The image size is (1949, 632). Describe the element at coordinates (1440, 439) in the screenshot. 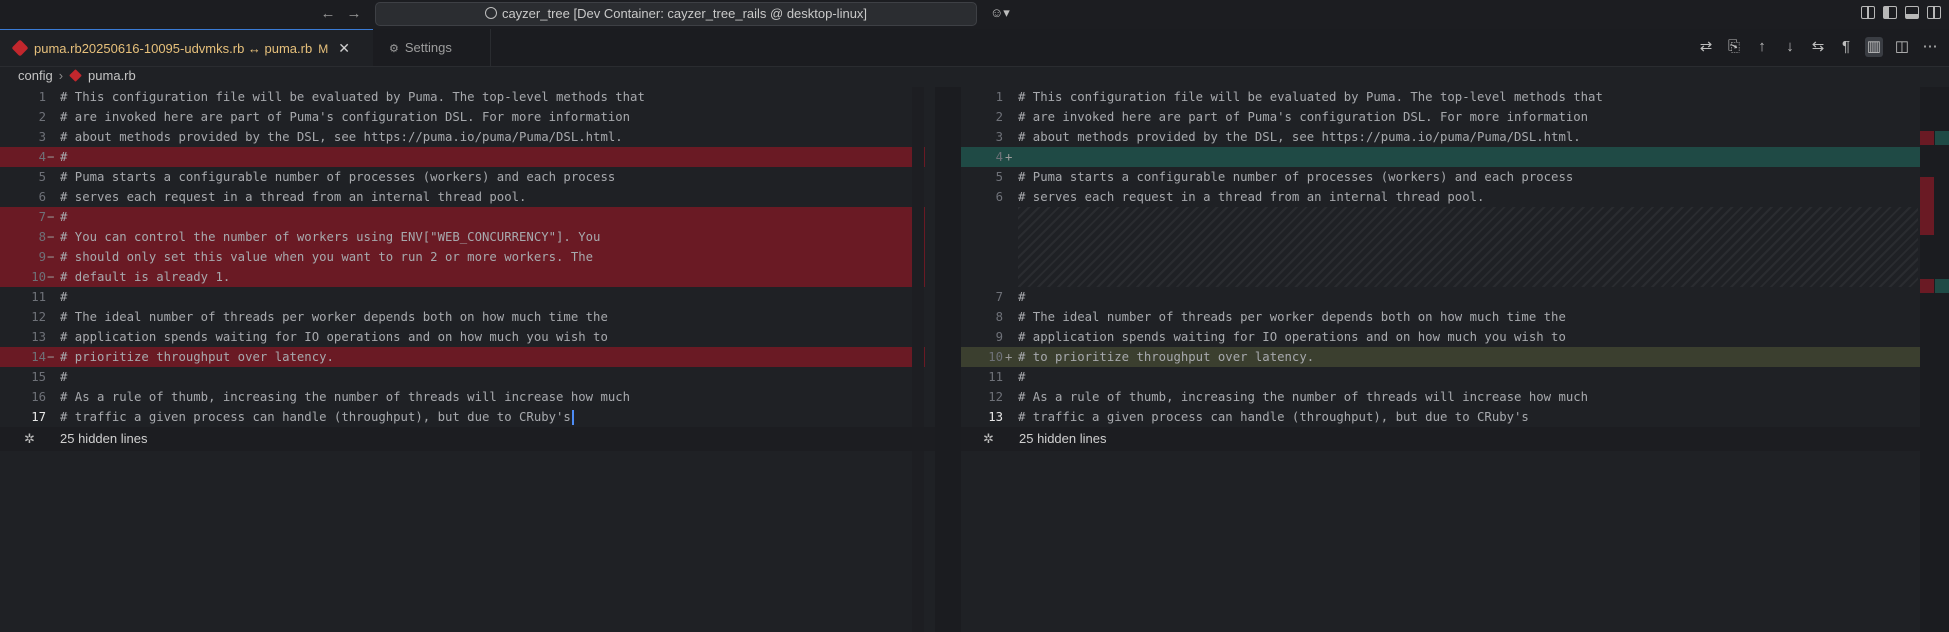

I see `hidden-lines-bar-right: ✲ 25 hidden lines` at that location.